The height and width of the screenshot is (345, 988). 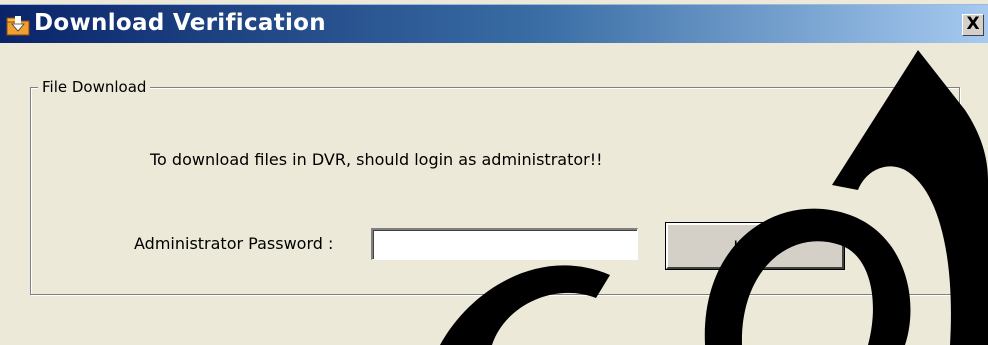 I want to click on download-folder-icon, so click(x=18, y=25).